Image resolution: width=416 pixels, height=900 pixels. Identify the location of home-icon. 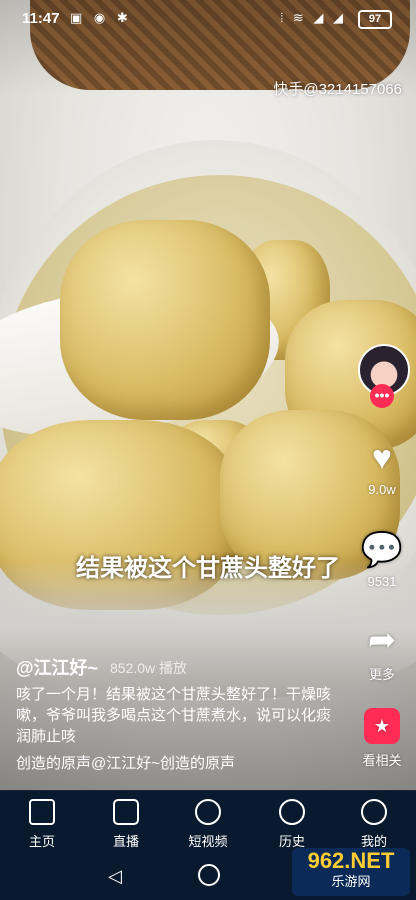
(42, 812).